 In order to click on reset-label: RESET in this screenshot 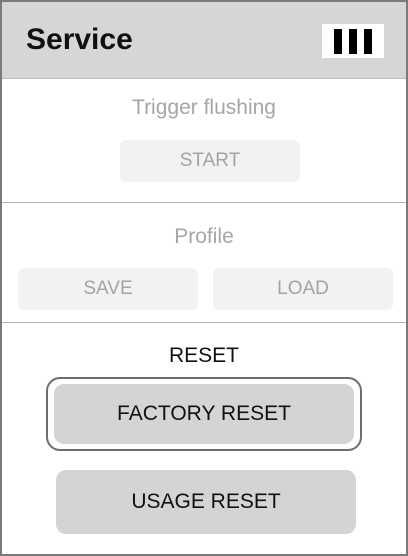, I will do `click(203, 355)`.